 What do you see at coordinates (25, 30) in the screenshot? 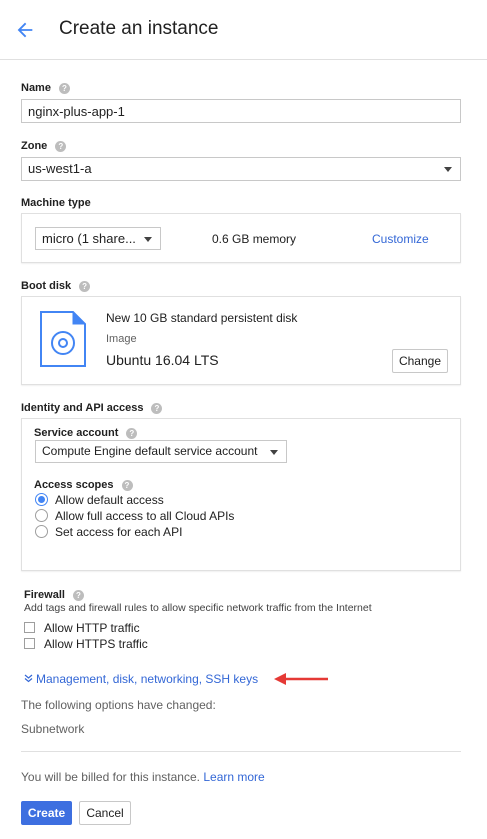
I see `back-arrow-icon` at bounding box center [25, 30].